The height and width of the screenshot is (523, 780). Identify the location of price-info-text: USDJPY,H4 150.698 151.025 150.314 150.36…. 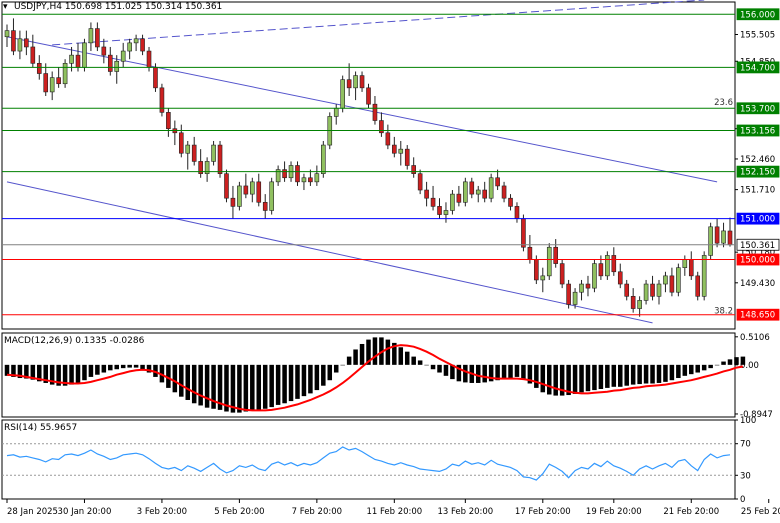
(118, 7).